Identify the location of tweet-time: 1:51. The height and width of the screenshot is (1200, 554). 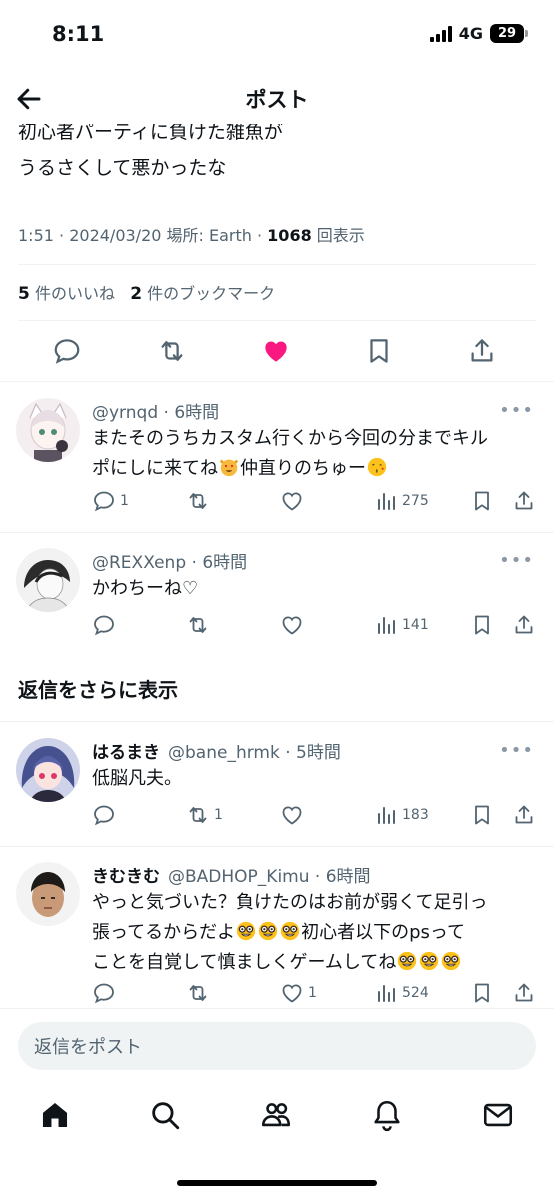
(36, 235).